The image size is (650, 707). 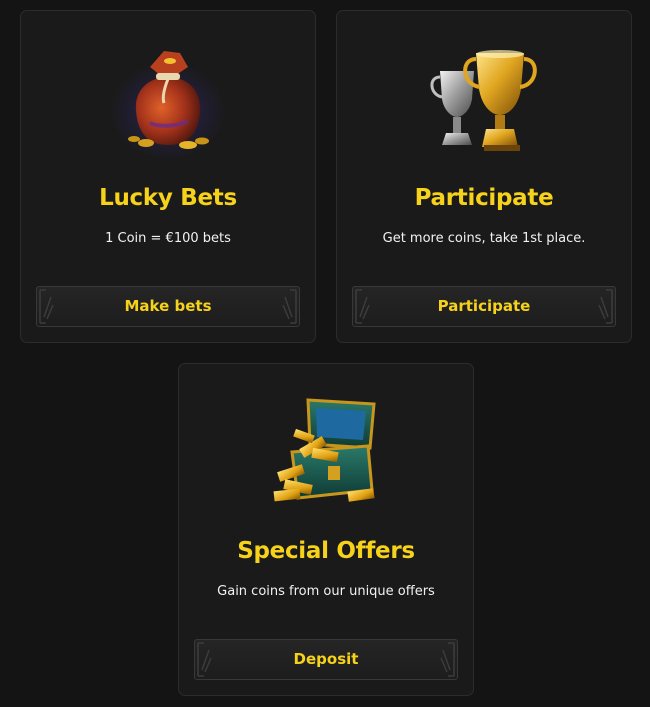 I want to click on deposit-button: Deposit, so click(x=326, y=659).